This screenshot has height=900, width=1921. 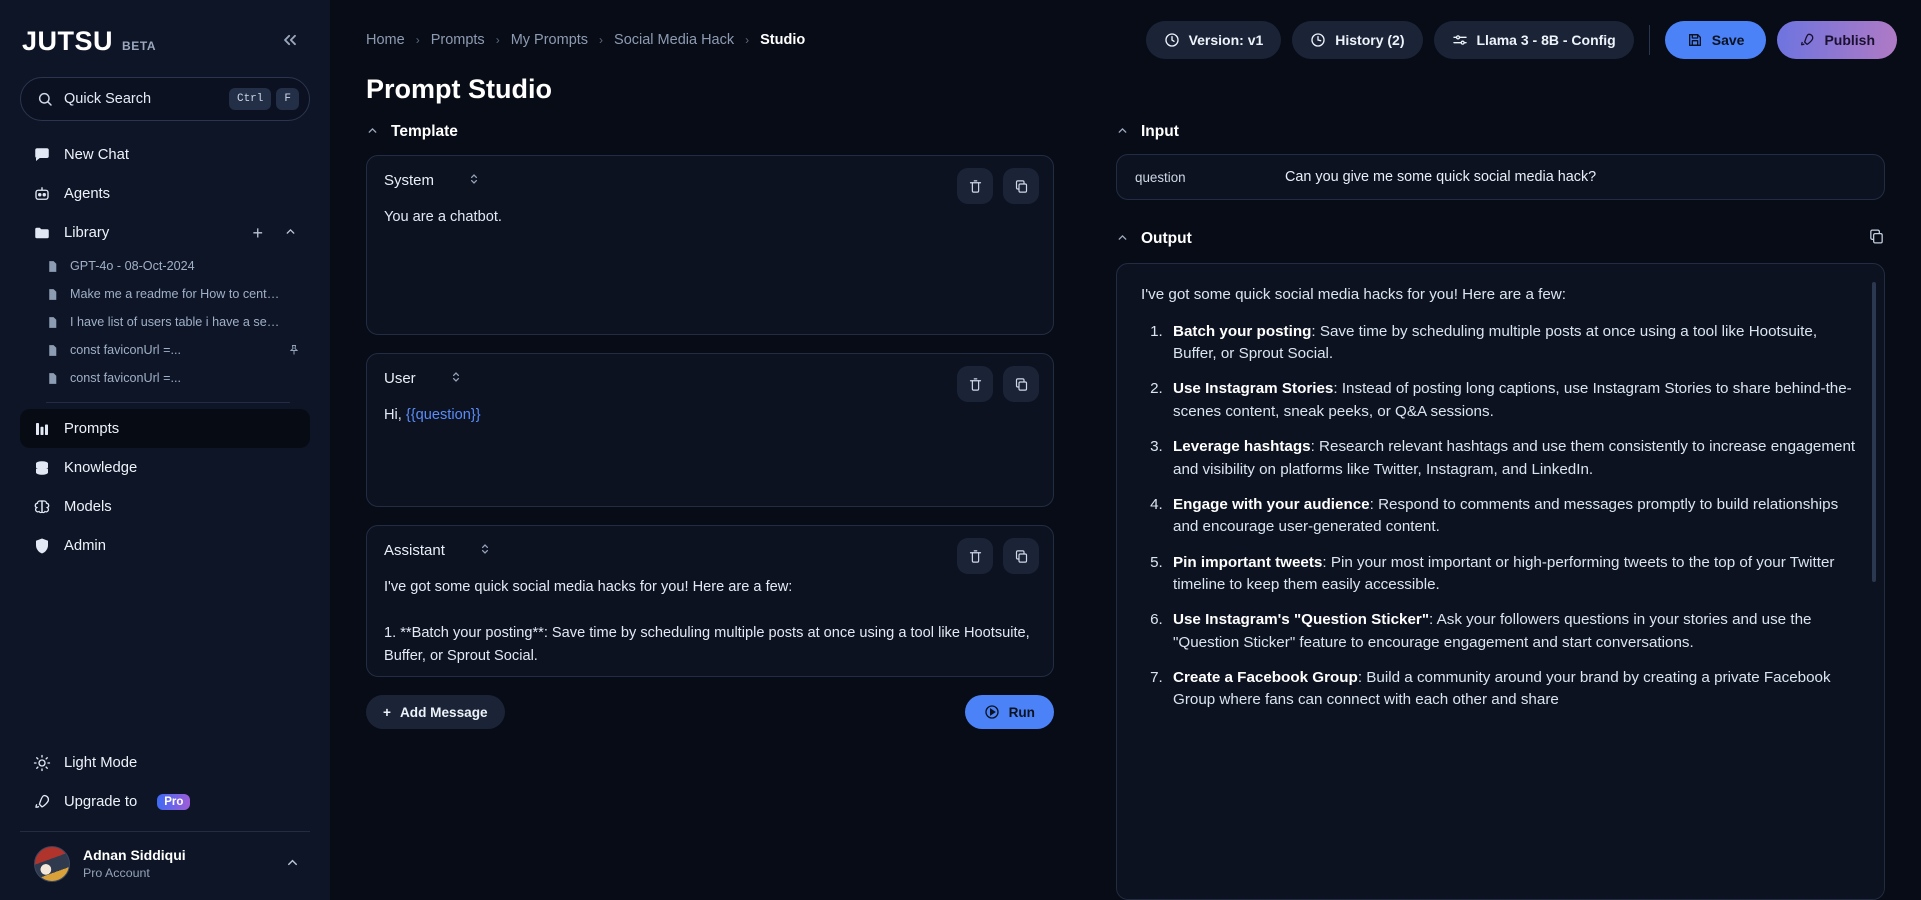 I want to click on sun-icon, so click(x=42, y=763).